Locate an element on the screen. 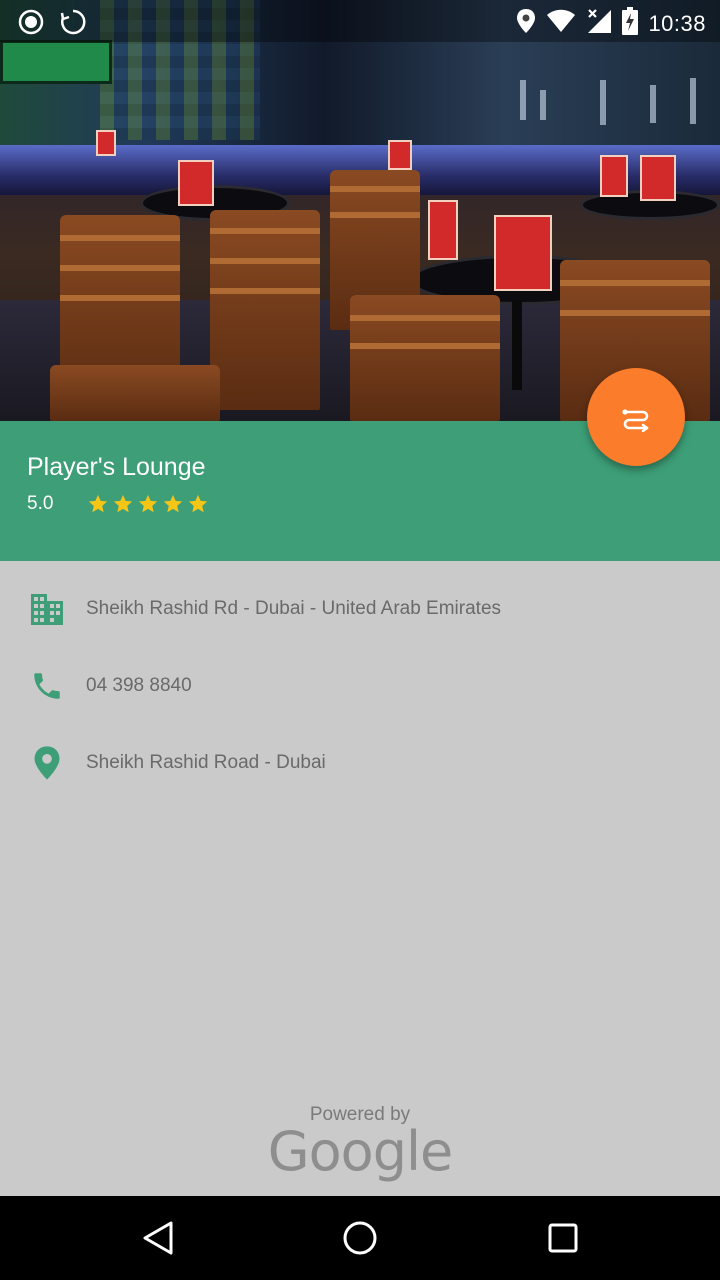 This screenshot has height=1280, width=720. google-attribution: Powered by Google is located at coordinates (360, 1143).